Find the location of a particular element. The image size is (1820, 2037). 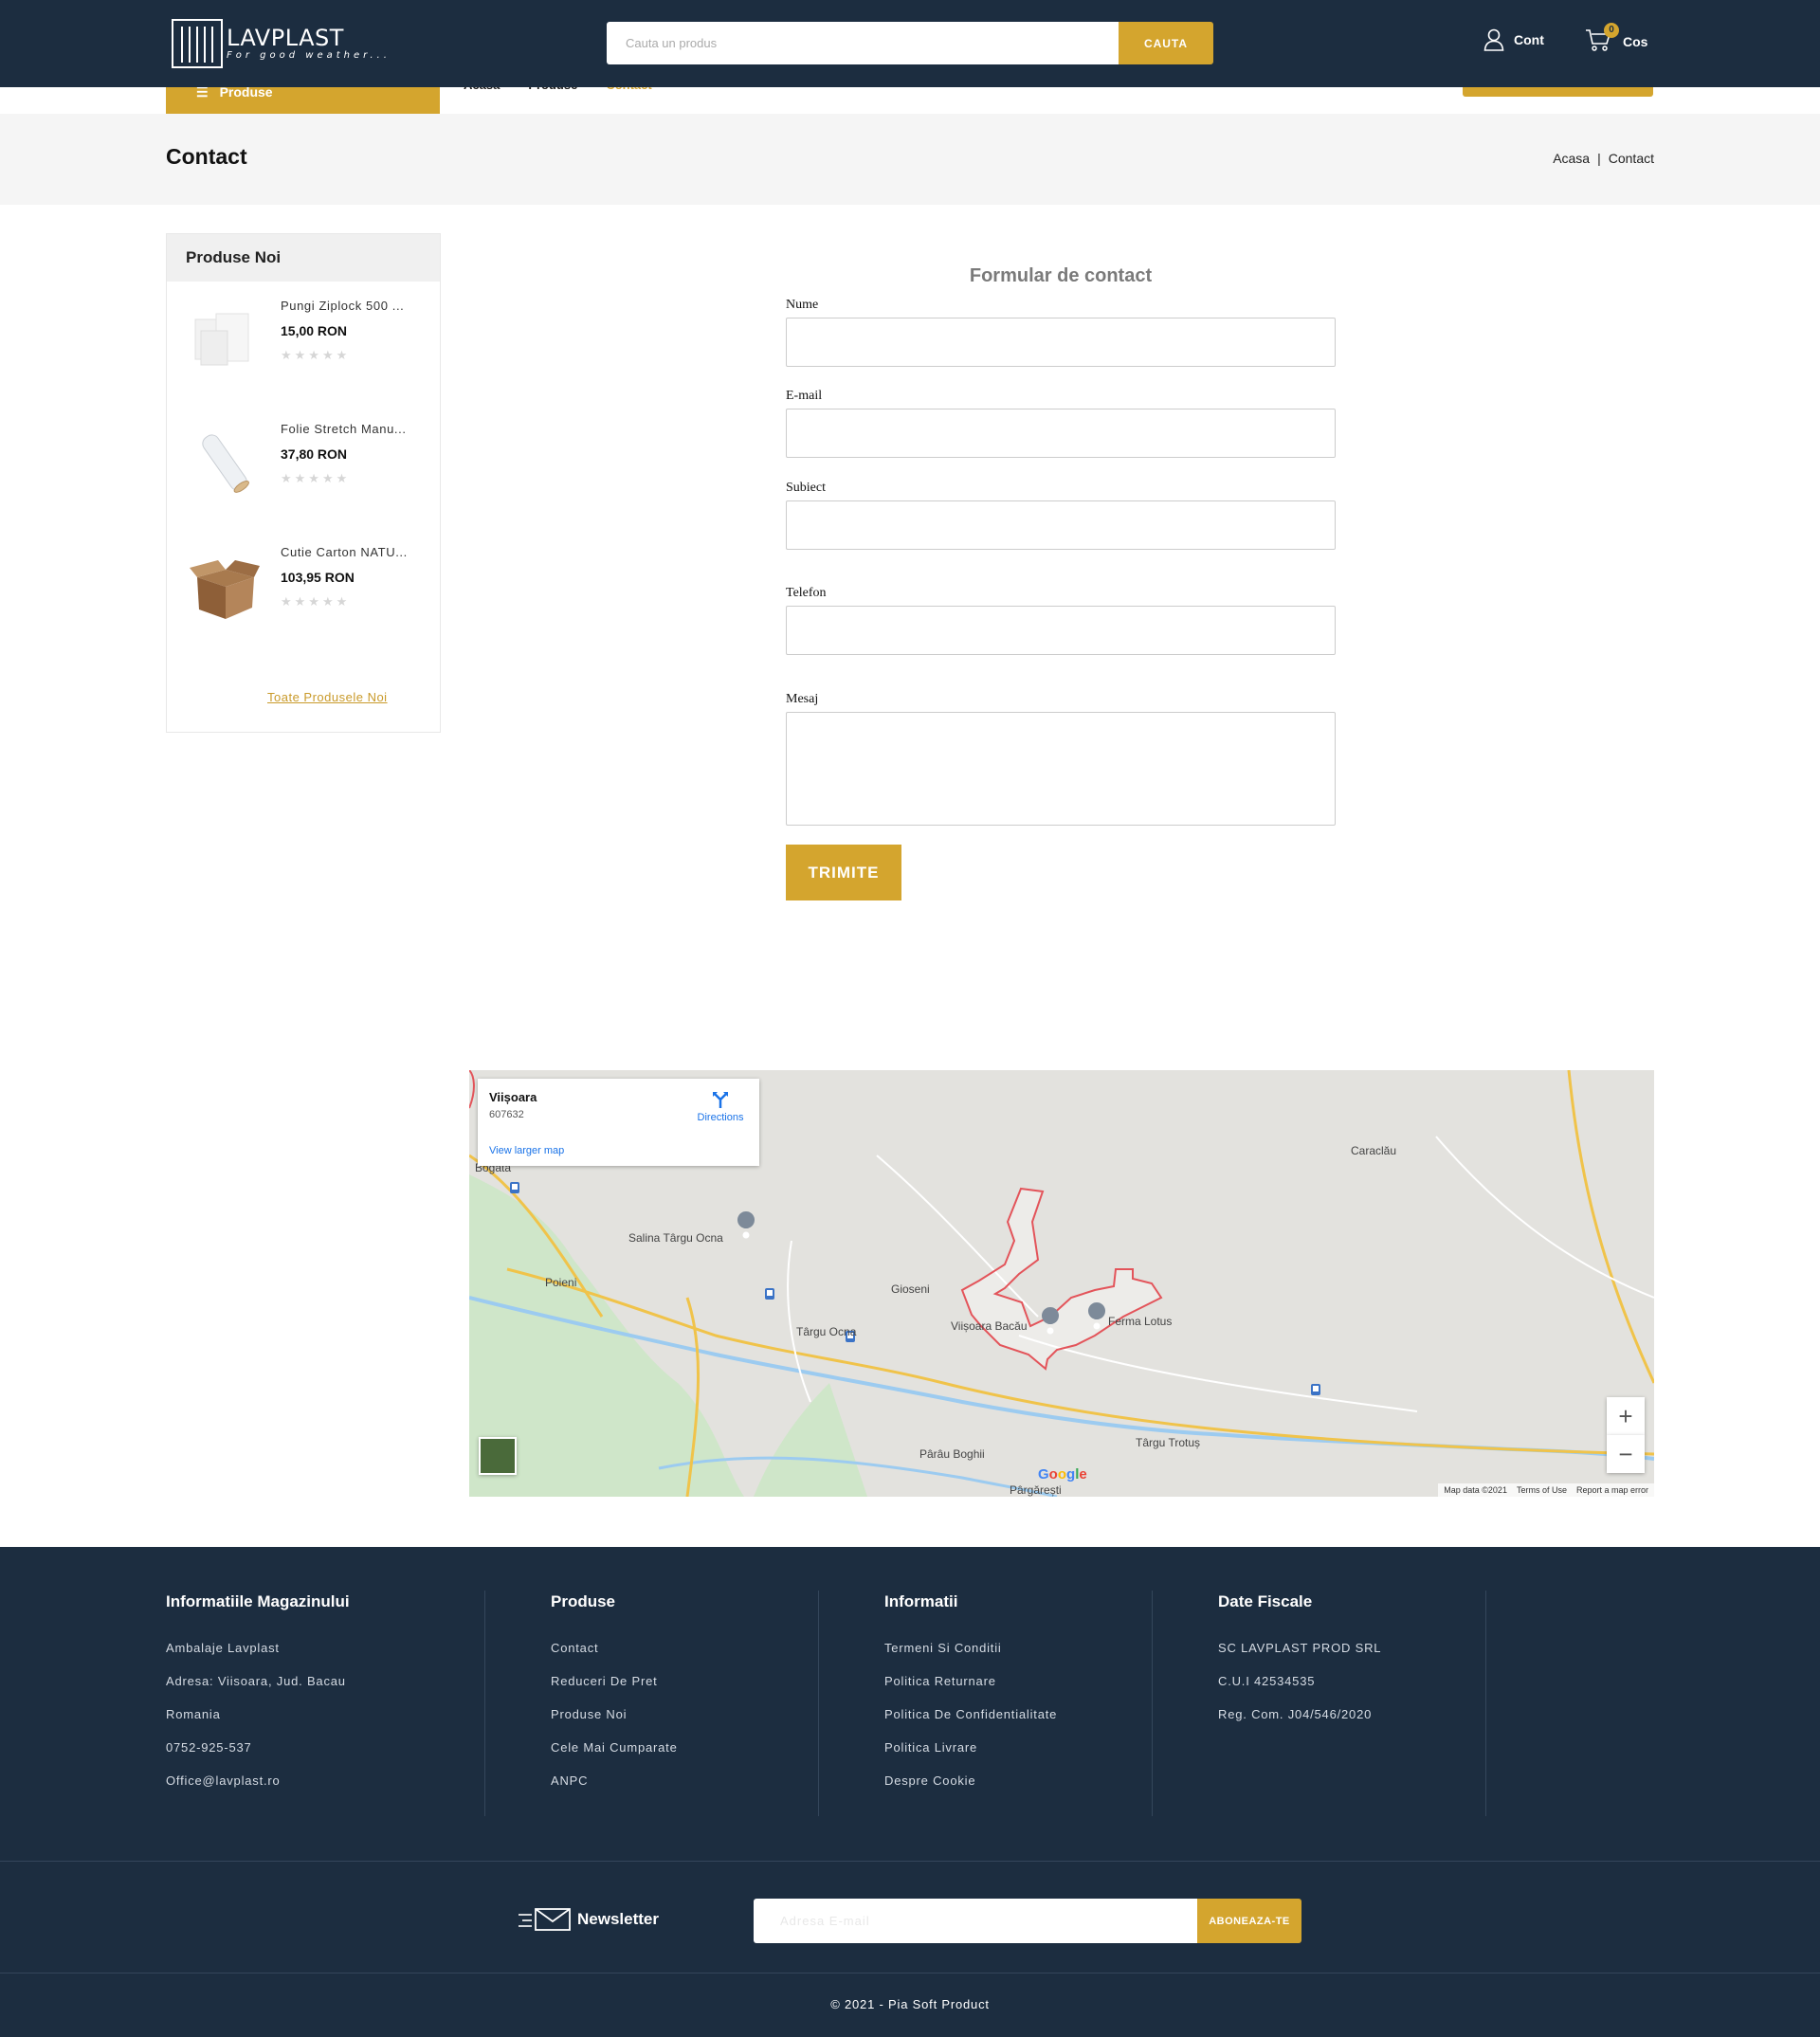

submit-button: TRIMITE is located at coordinates (843, 872).